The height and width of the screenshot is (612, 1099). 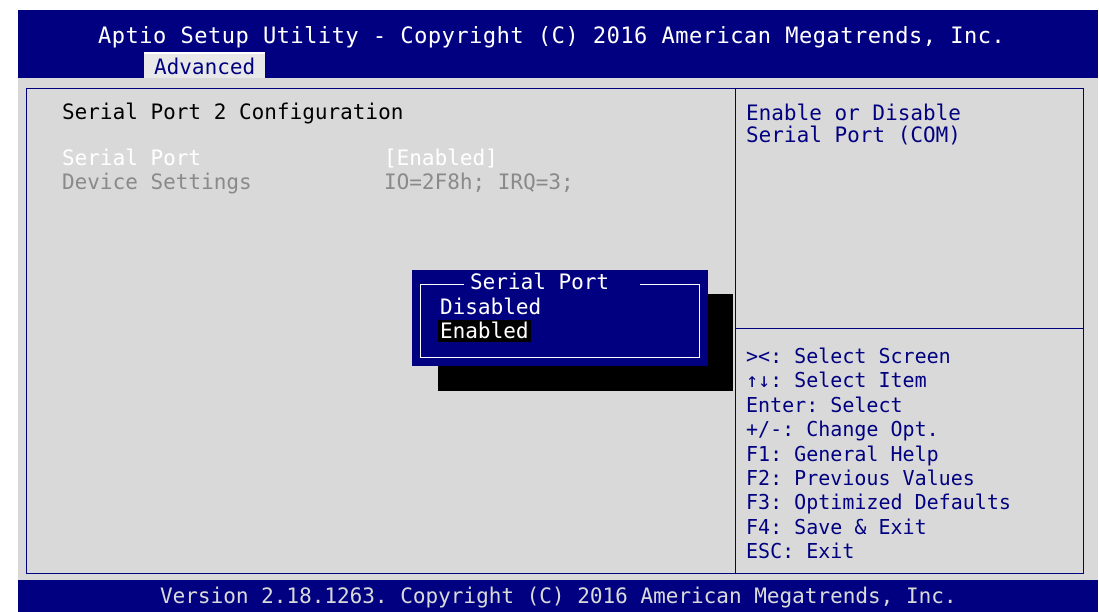 I want to click on help-divider-horizontal, so click(x=909, y=328).